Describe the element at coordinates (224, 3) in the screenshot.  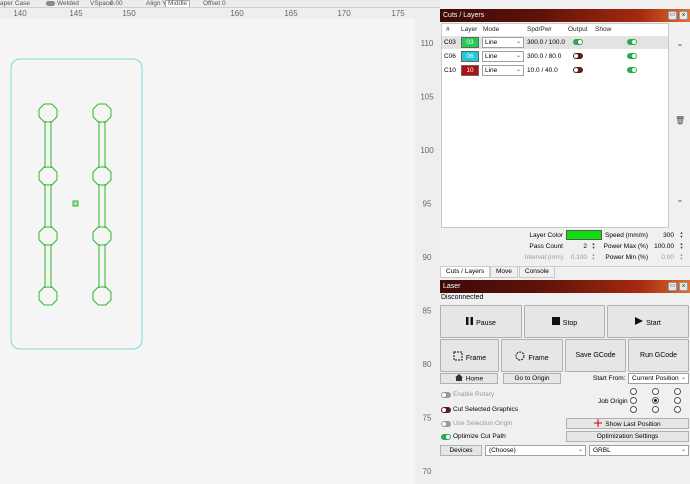
I see `offset-input: 0` at that location.